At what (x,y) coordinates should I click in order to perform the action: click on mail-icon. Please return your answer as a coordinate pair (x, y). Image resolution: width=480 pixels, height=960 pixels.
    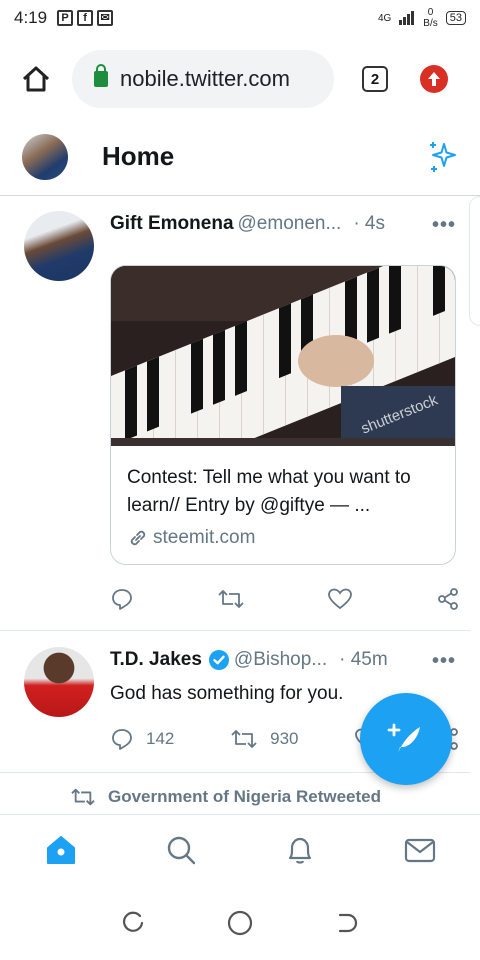
    Looking at the image, I should click on (419, 850).